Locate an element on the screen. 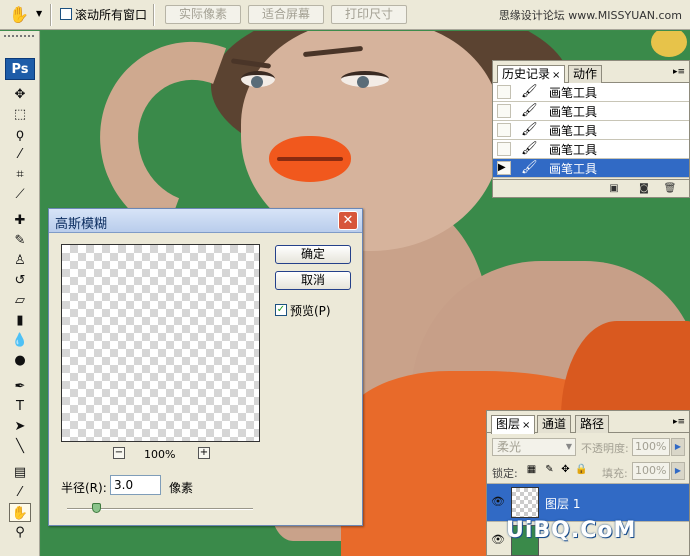  history-brush-icon: ↺ is located at coordinates (20, 280).